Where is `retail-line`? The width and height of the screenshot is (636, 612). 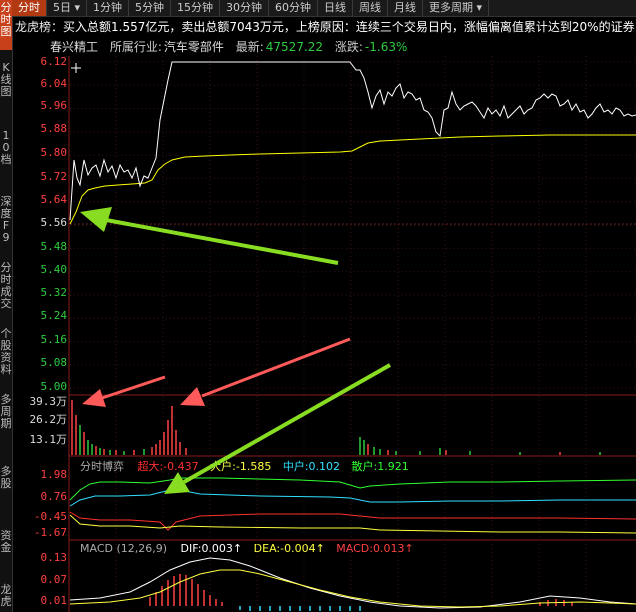 retail-line is located at coordinates (352, 489).